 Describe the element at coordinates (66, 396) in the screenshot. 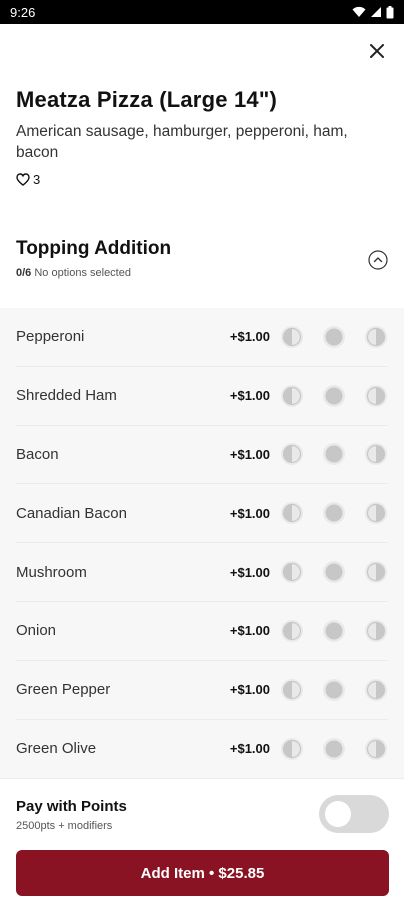

I see `option-name: Shredded Ham` at that location.